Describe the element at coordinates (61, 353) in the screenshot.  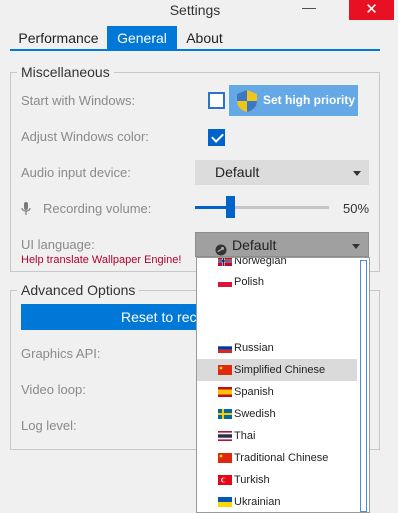
I see `graphics-api-label: Graphics API:` at that location.